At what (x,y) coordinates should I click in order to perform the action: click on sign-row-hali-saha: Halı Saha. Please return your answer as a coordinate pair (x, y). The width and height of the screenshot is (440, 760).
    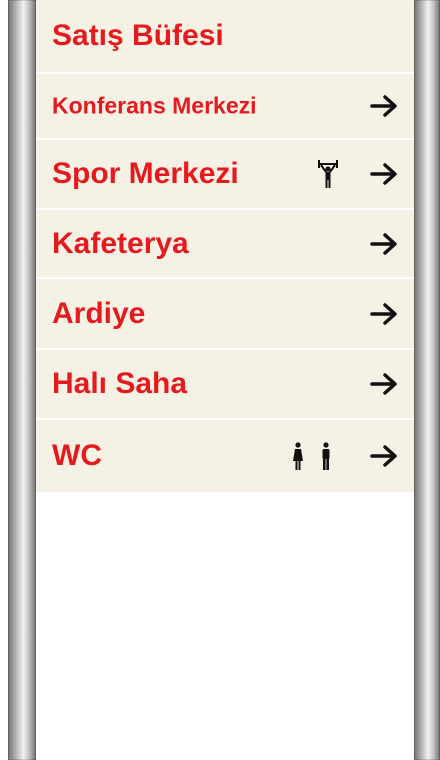
    Looking at the image, I should click on (225, 385).